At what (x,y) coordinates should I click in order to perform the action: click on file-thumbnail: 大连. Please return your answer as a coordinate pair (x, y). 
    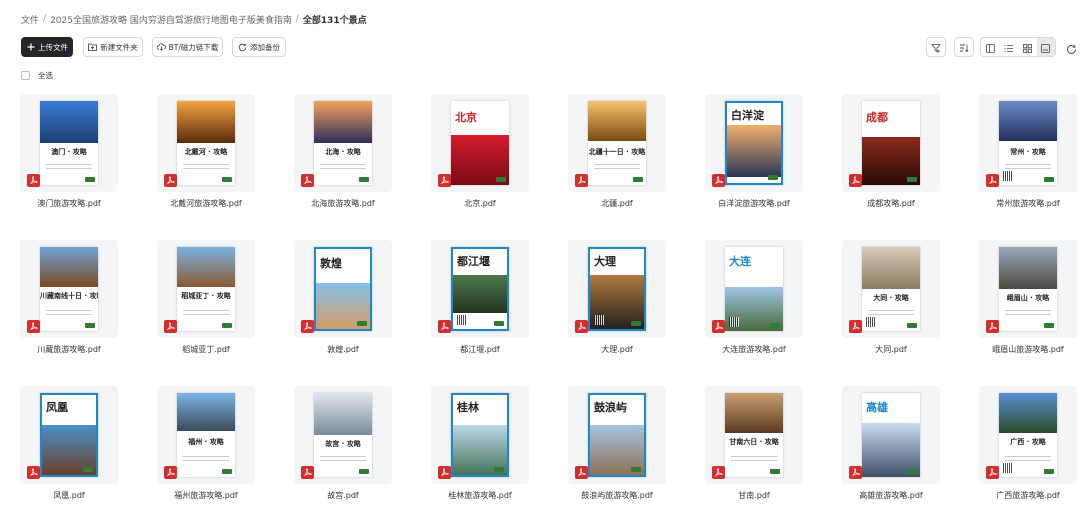
    Looking at the image, I should click on (754, 289).